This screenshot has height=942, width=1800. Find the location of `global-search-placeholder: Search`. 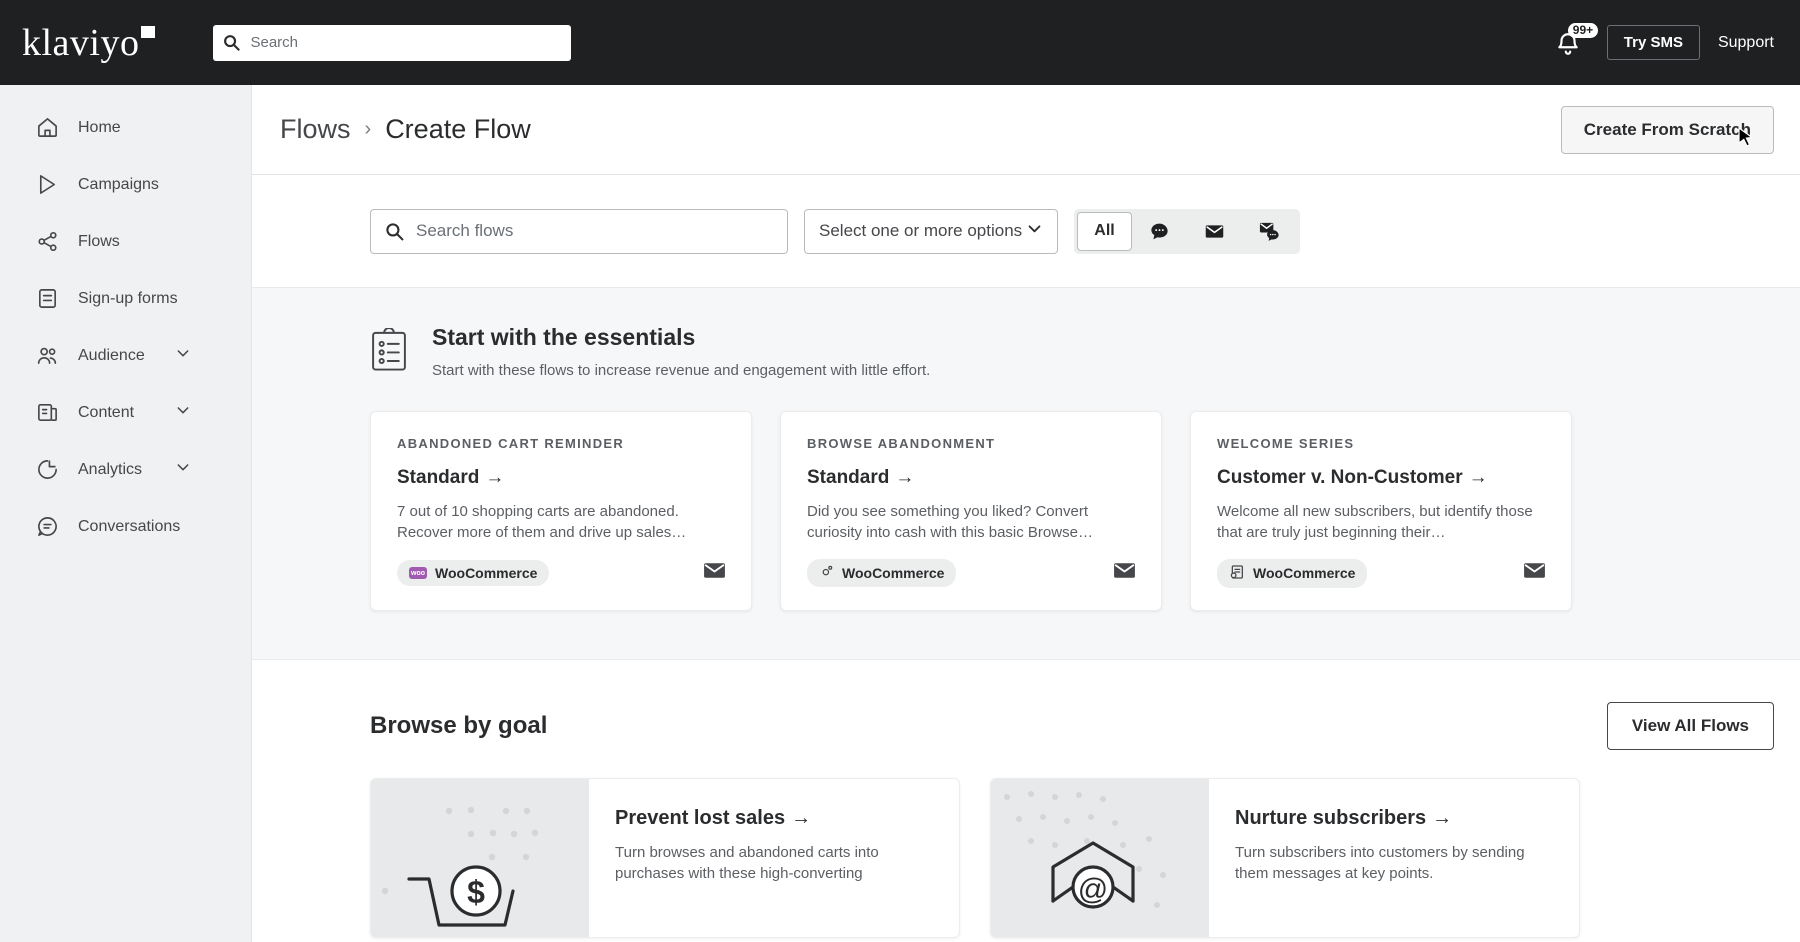

global-search-placeholder: Search is located at coordinates (274, 42).